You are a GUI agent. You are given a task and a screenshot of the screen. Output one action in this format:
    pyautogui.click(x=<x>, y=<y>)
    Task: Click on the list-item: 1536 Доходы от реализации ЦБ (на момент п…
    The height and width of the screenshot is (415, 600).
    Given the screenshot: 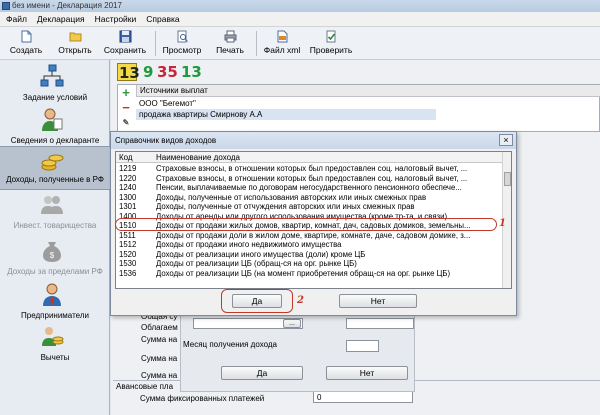 What is the action you would take?
    pyautogui.click(x=310, y=273)
    